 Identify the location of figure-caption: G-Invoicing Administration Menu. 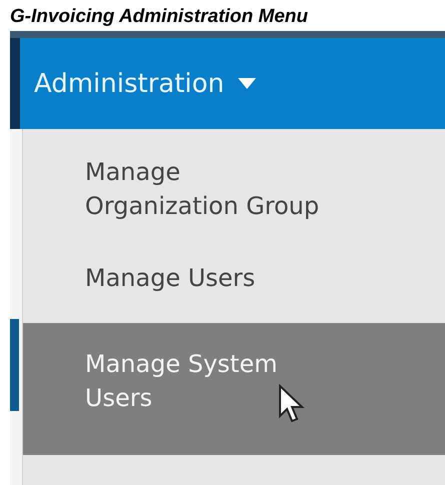
(159, 17).